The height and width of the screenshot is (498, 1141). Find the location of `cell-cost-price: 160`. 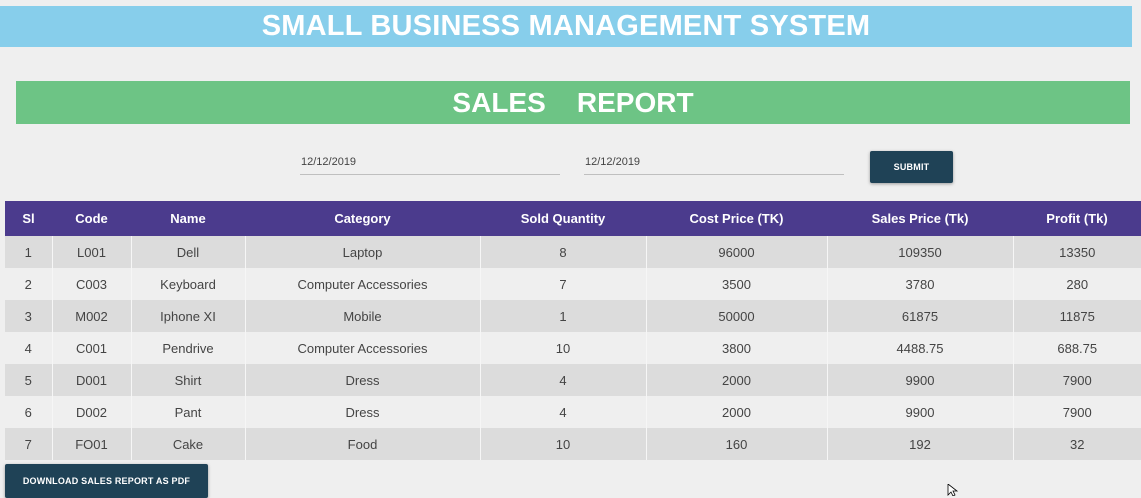

cell-cost-price: 160 is located at coordinates (737, 444).